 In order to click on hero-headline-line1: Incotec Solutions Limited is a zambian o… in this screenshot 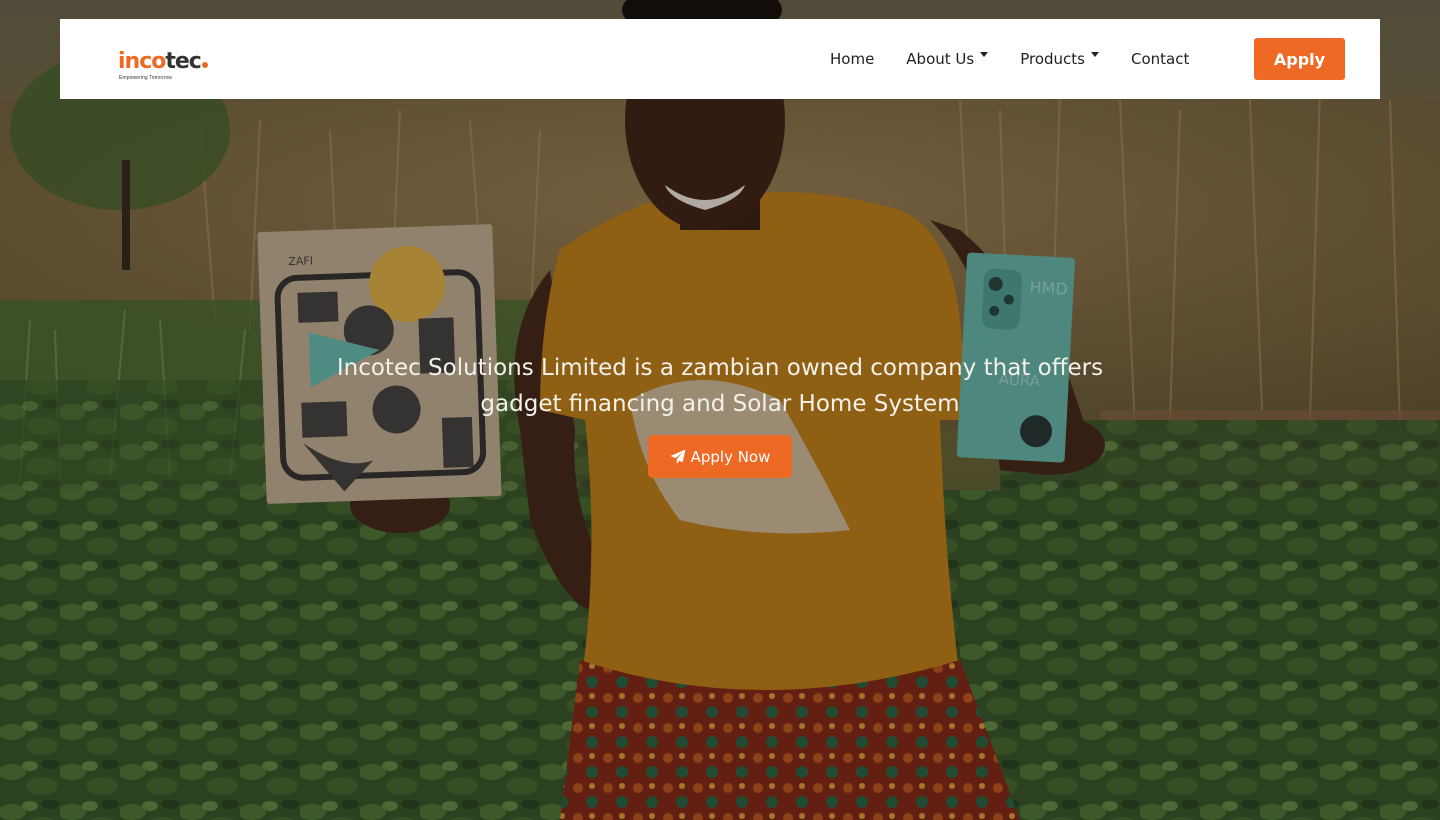, I will do `click(720, 368)`.